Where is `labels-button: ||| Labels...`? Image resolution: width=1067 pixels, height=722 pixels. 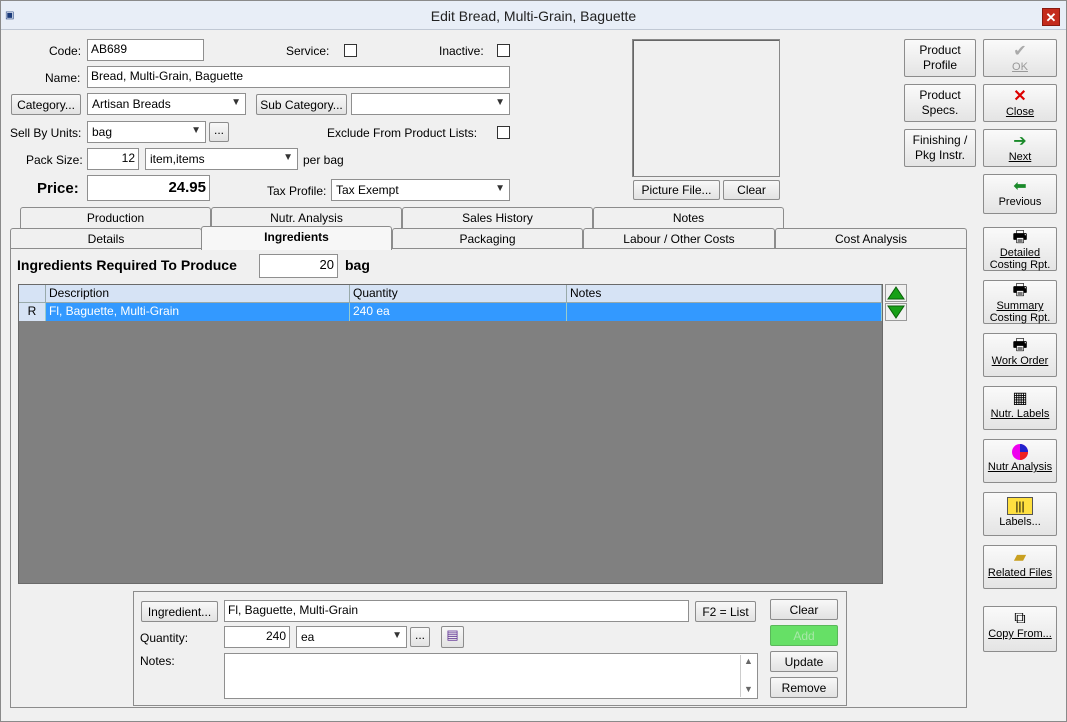
labels-button: ||| Labels... is located at coordinates (1020, 514).